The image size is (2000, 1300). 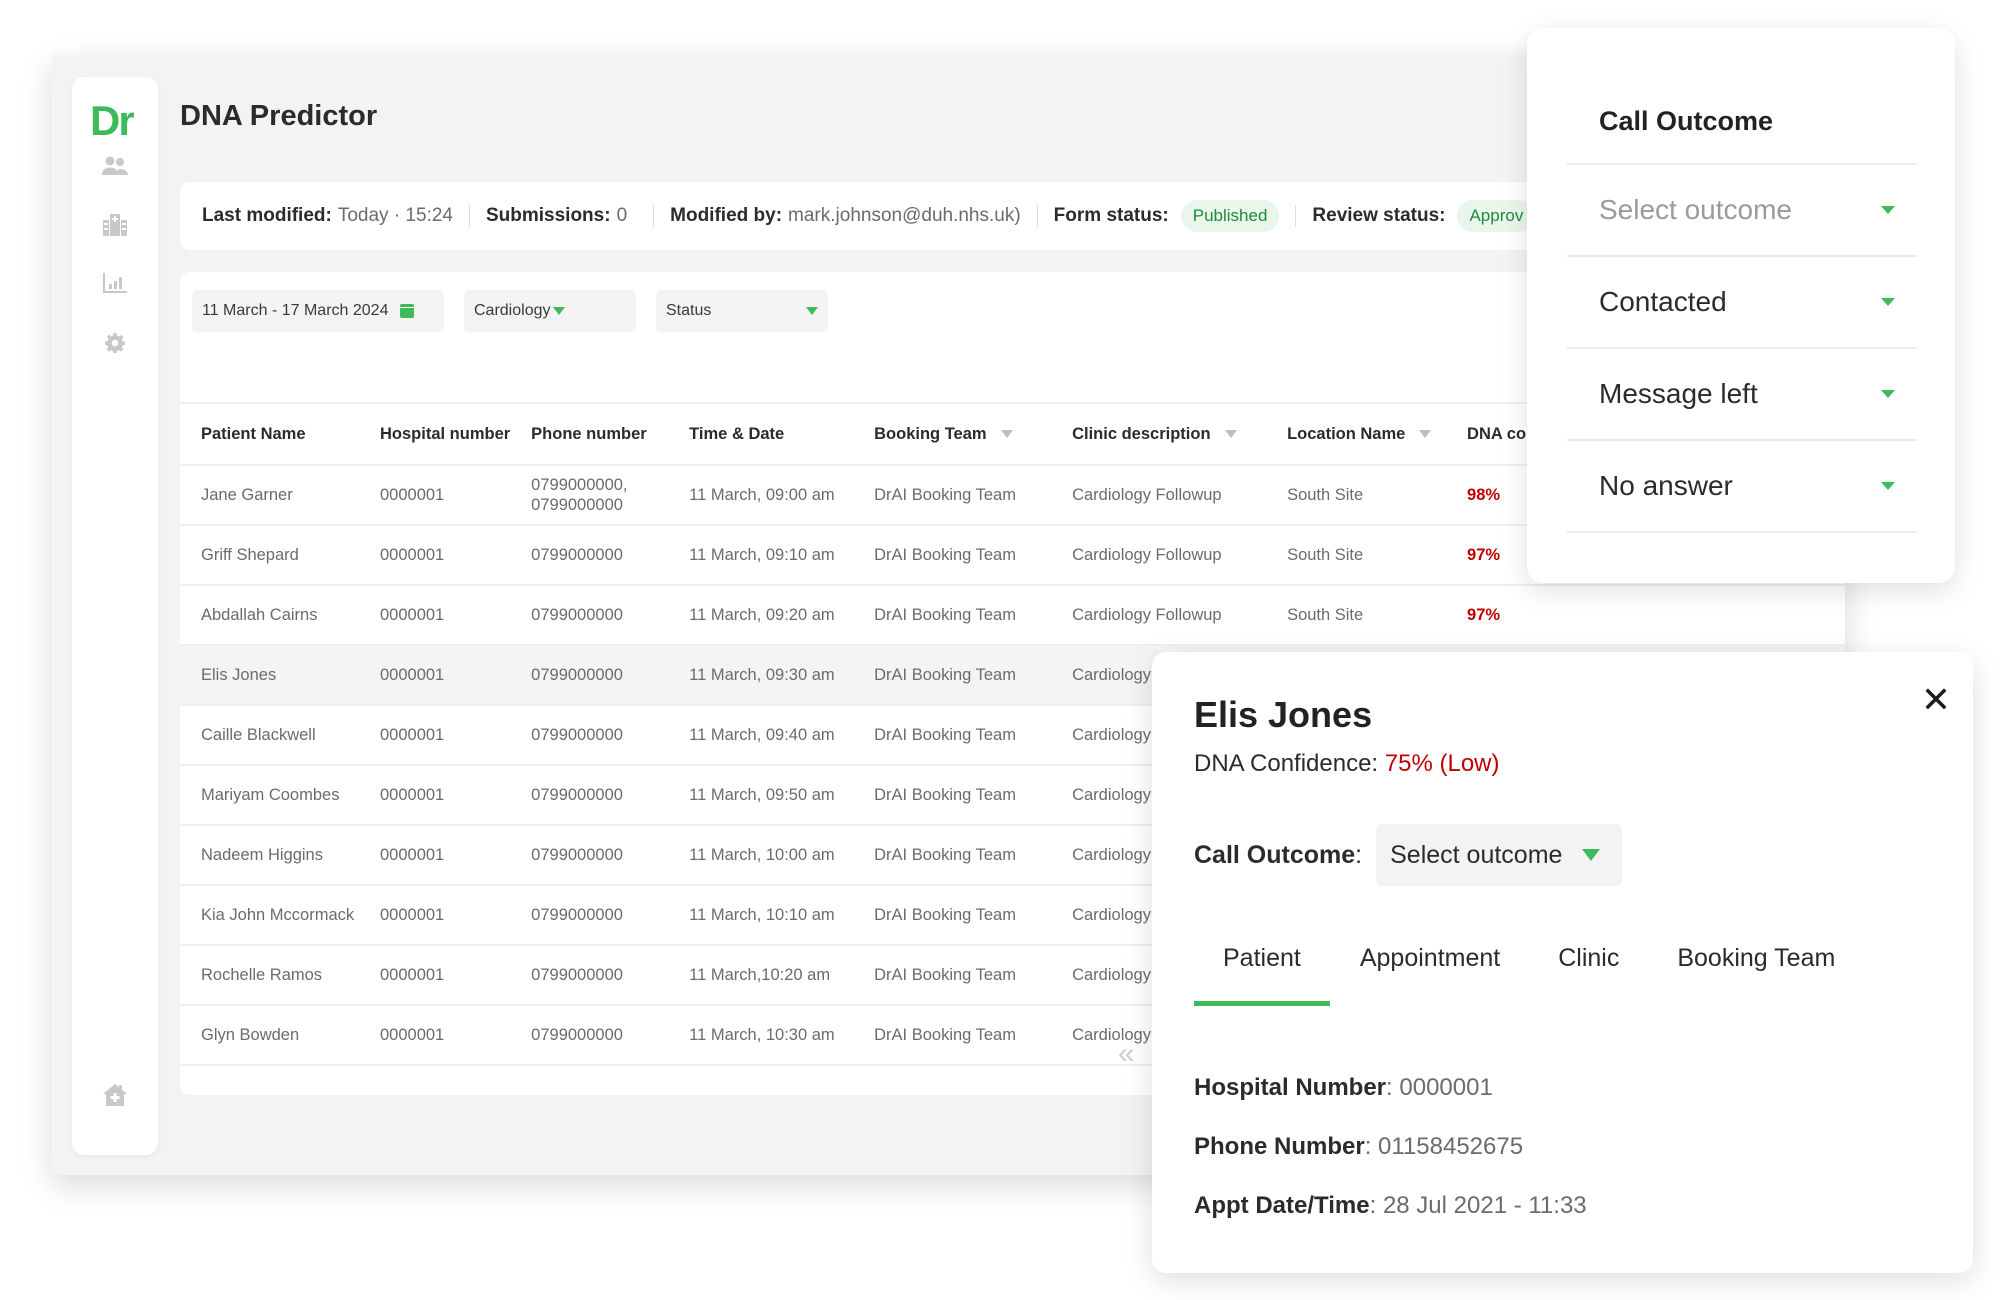 I want to click on form-status-badge: Published, so click(x=1230, y=216).